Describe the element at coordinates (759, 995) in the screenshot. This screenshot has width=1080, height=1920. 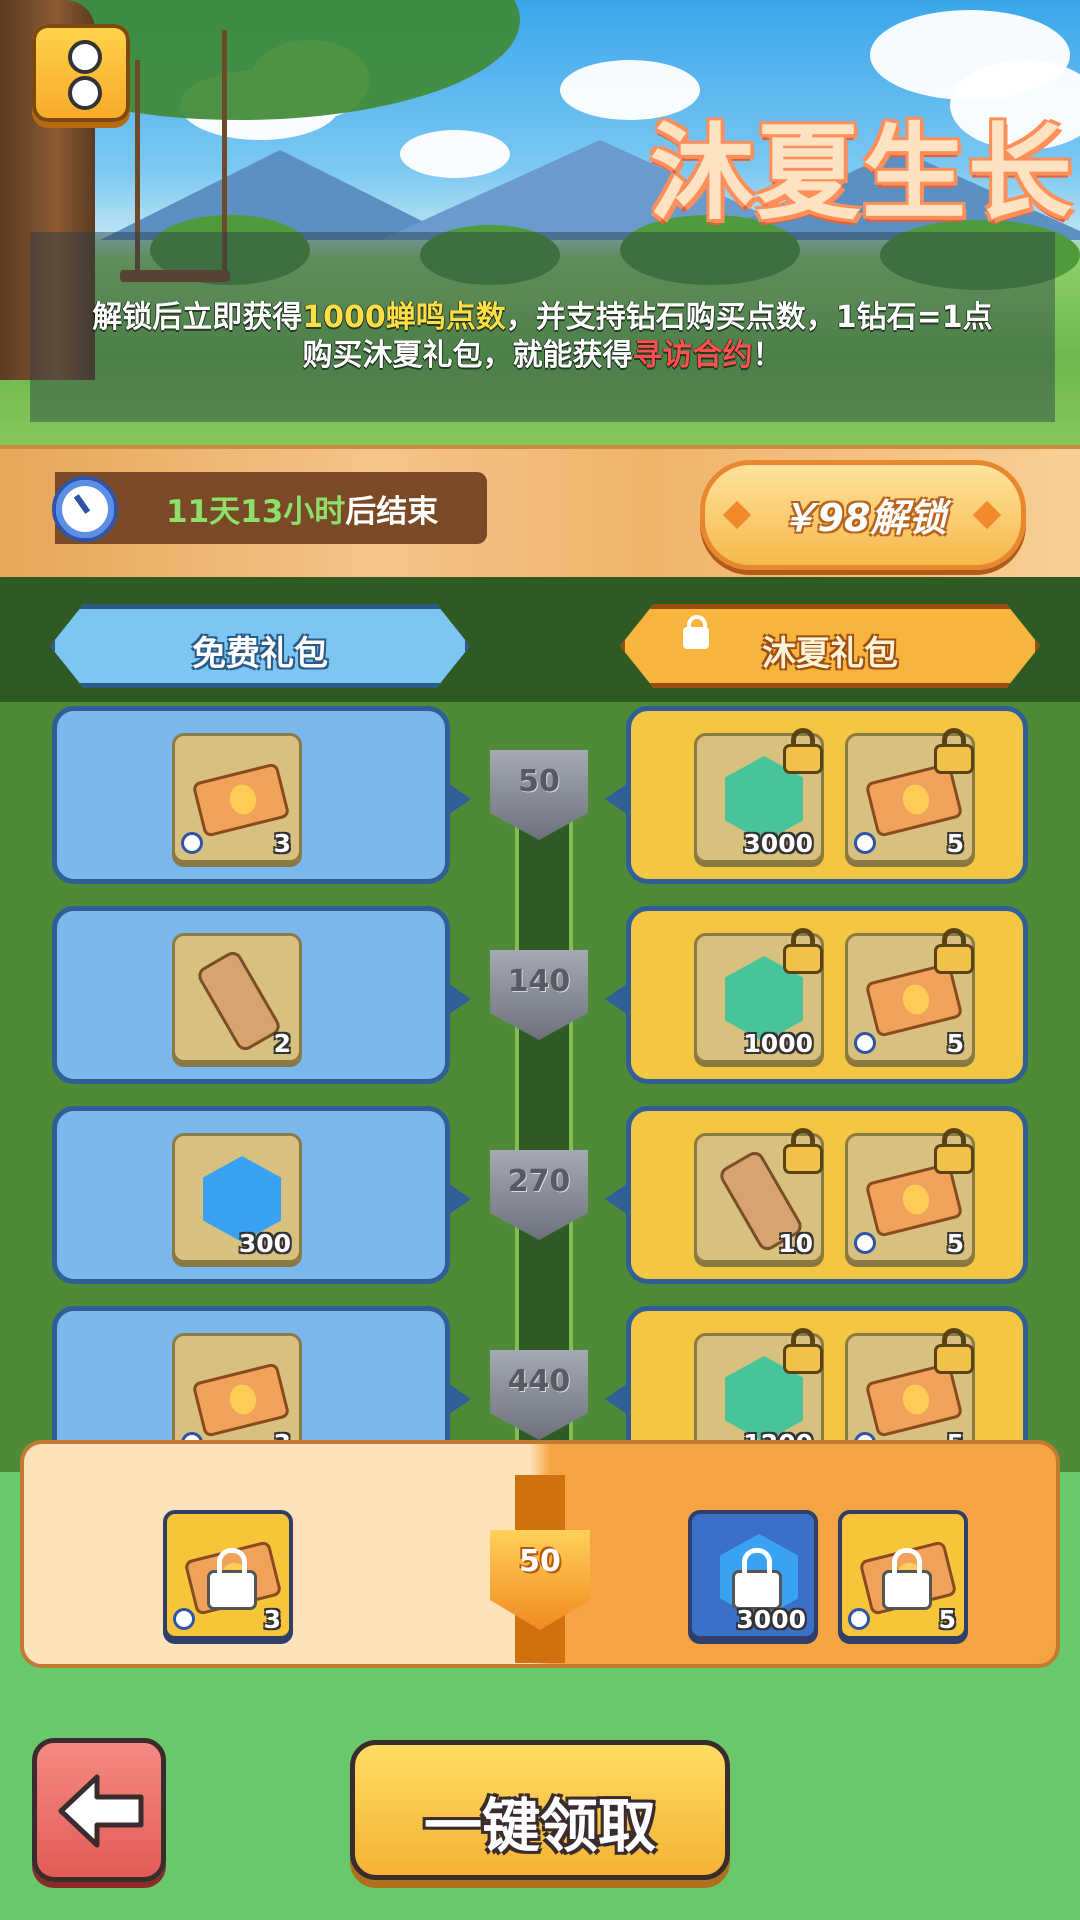
I see `reward-item: 1000` at that location.